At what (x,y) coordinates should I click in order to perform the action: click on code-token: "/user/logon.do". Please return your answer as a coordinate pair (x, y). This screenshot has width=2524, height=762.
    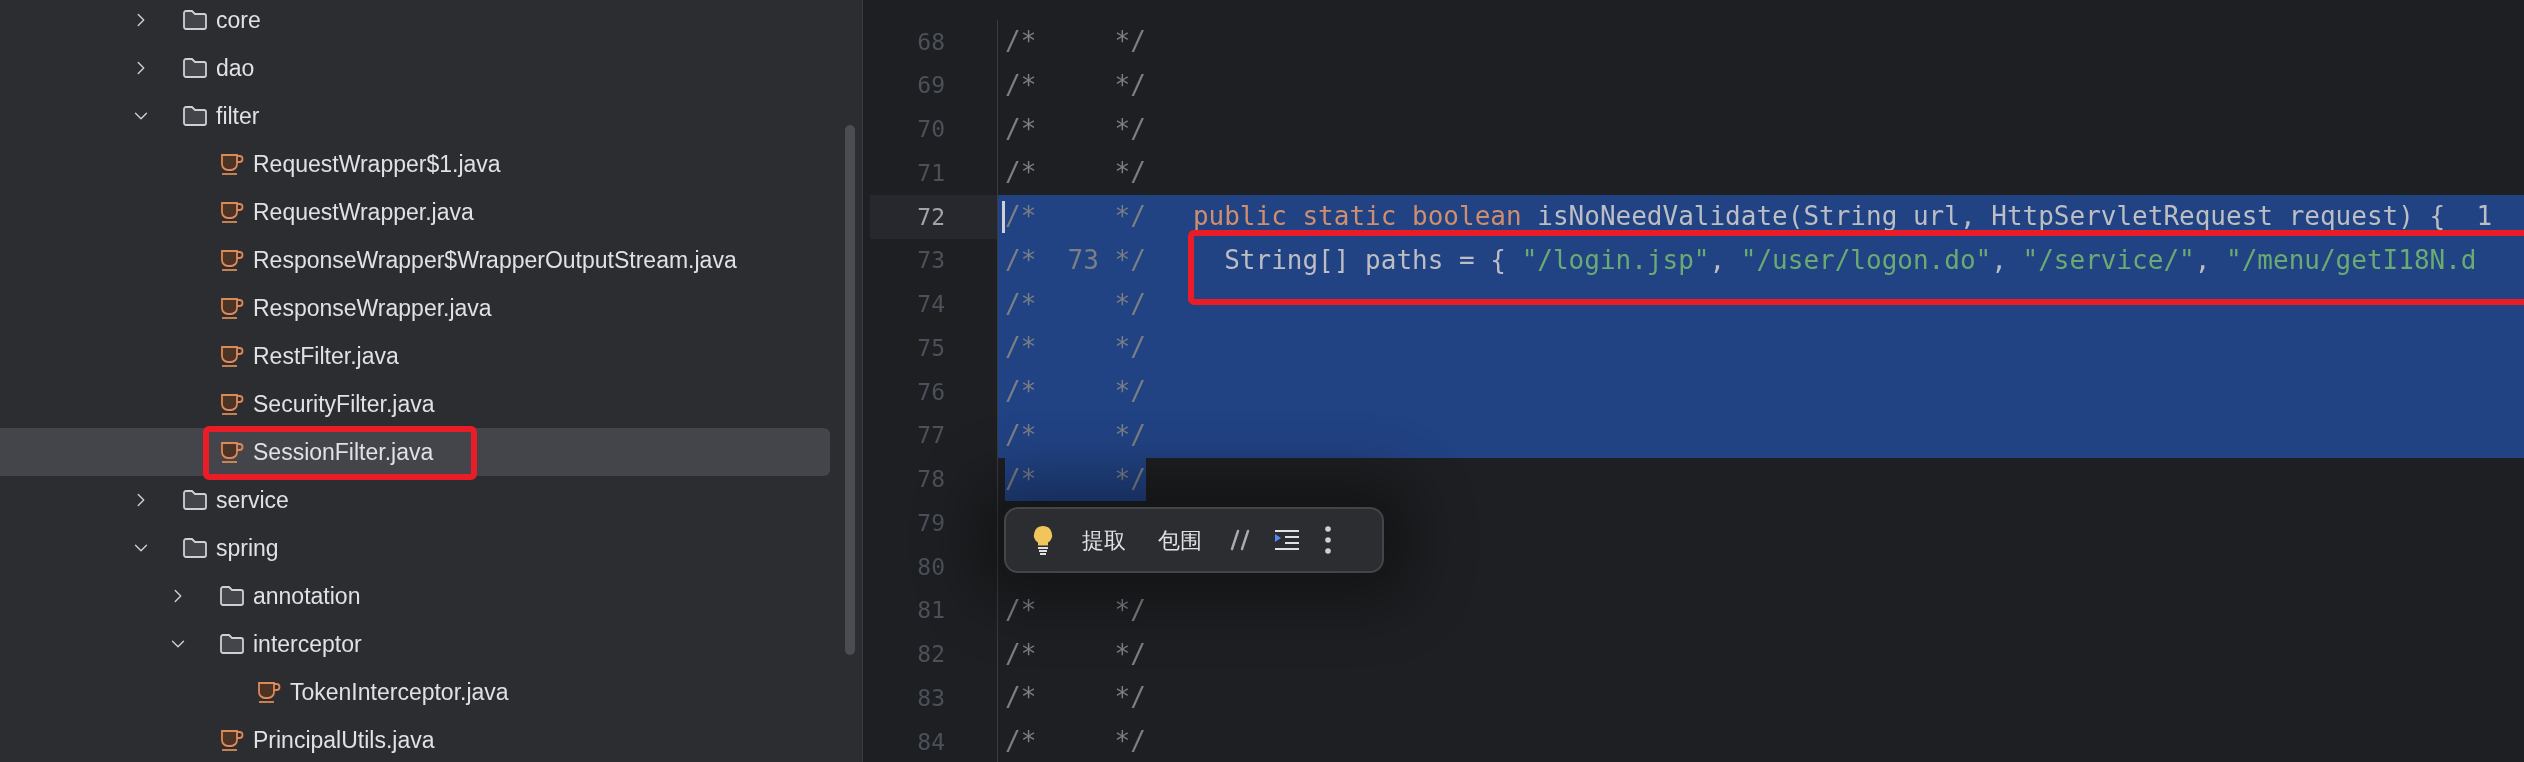
    Looking at the image, I should click on (1866, 259).